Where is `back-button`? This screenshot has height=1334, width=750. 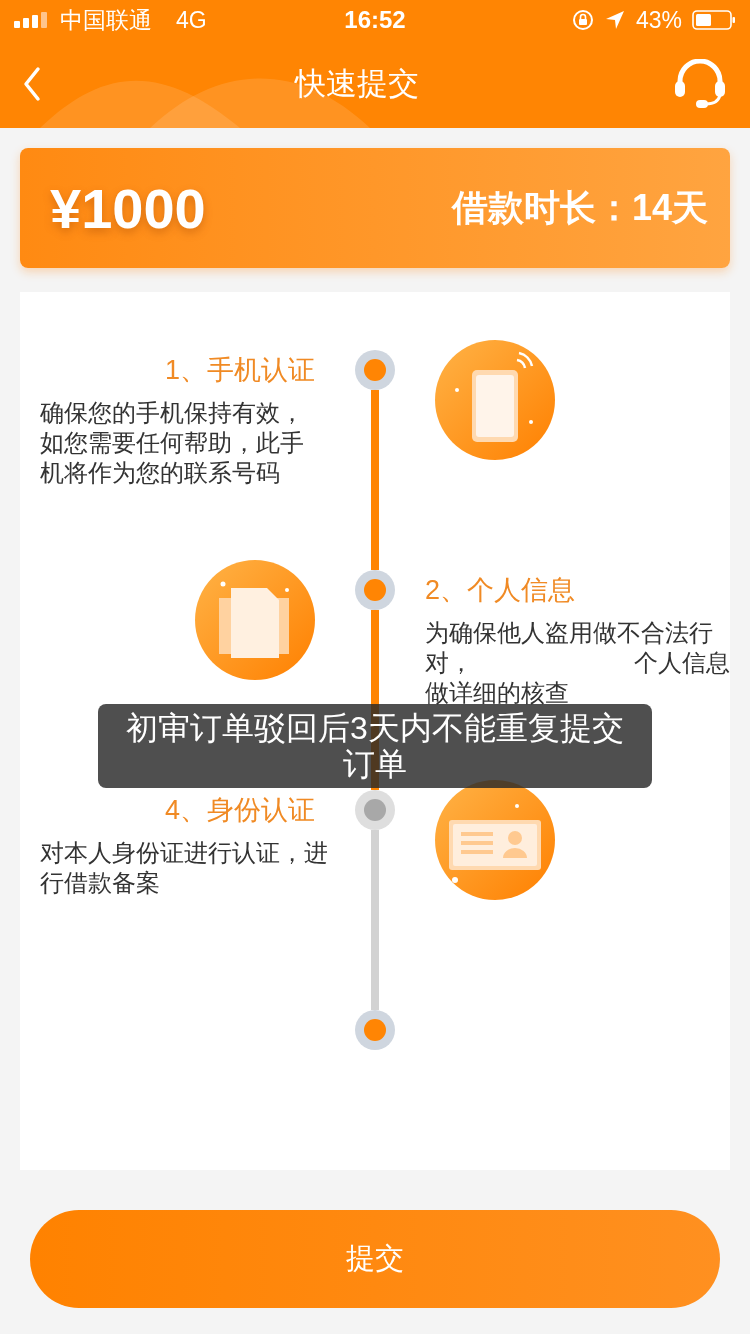 back-button is located at coordinates (32, 84).